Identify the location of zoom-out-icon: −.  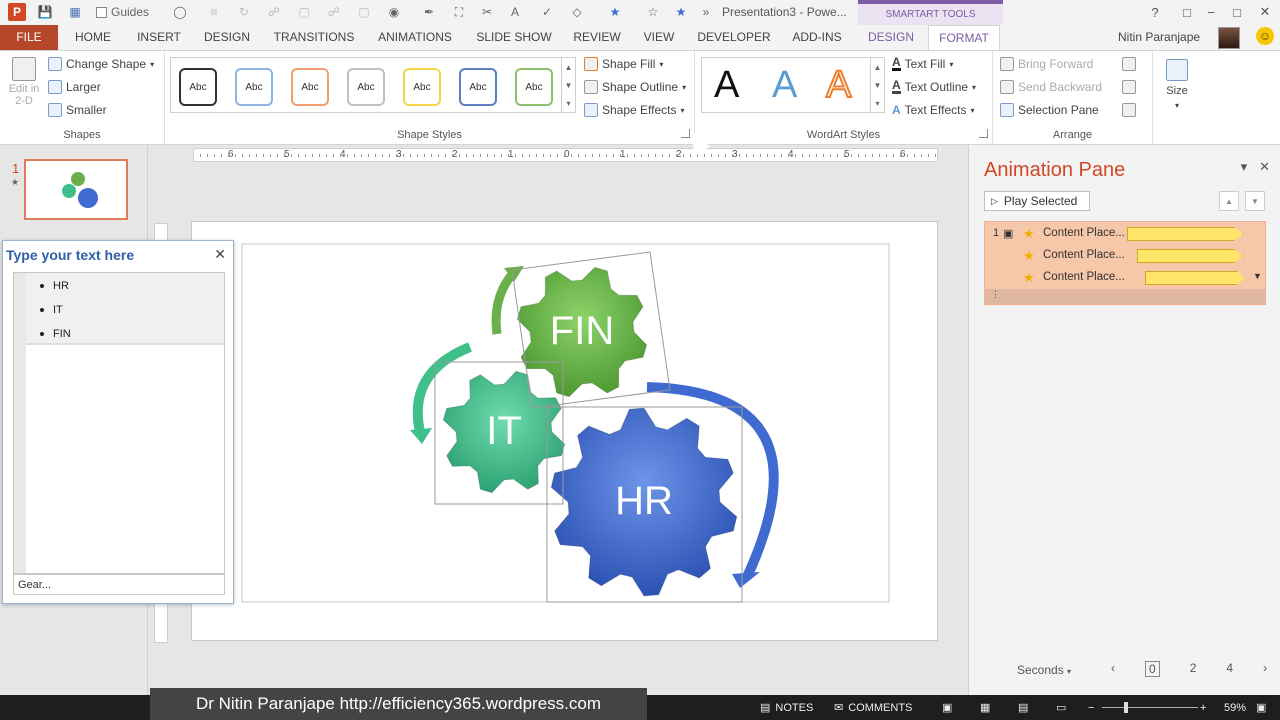
(1091, 707).